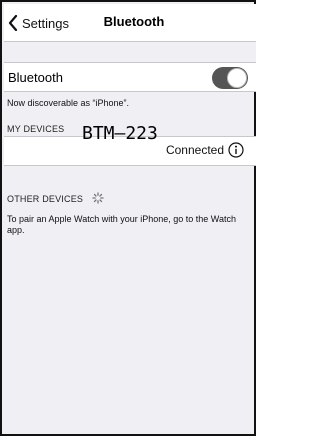 The image size is (320, 436). What do you see at coordinates (120, 133) in the screenshot?
I see `device-name: BTM—223` at bounding box center [120, 133].